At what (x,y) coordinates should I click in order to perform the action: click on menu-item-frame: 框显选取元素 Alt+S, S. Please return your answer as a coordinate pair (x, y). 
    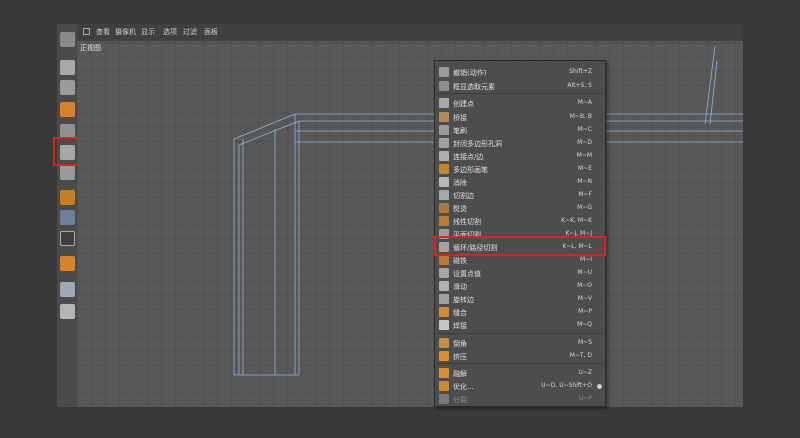
    Looking at the image, I should click on (520, 86).